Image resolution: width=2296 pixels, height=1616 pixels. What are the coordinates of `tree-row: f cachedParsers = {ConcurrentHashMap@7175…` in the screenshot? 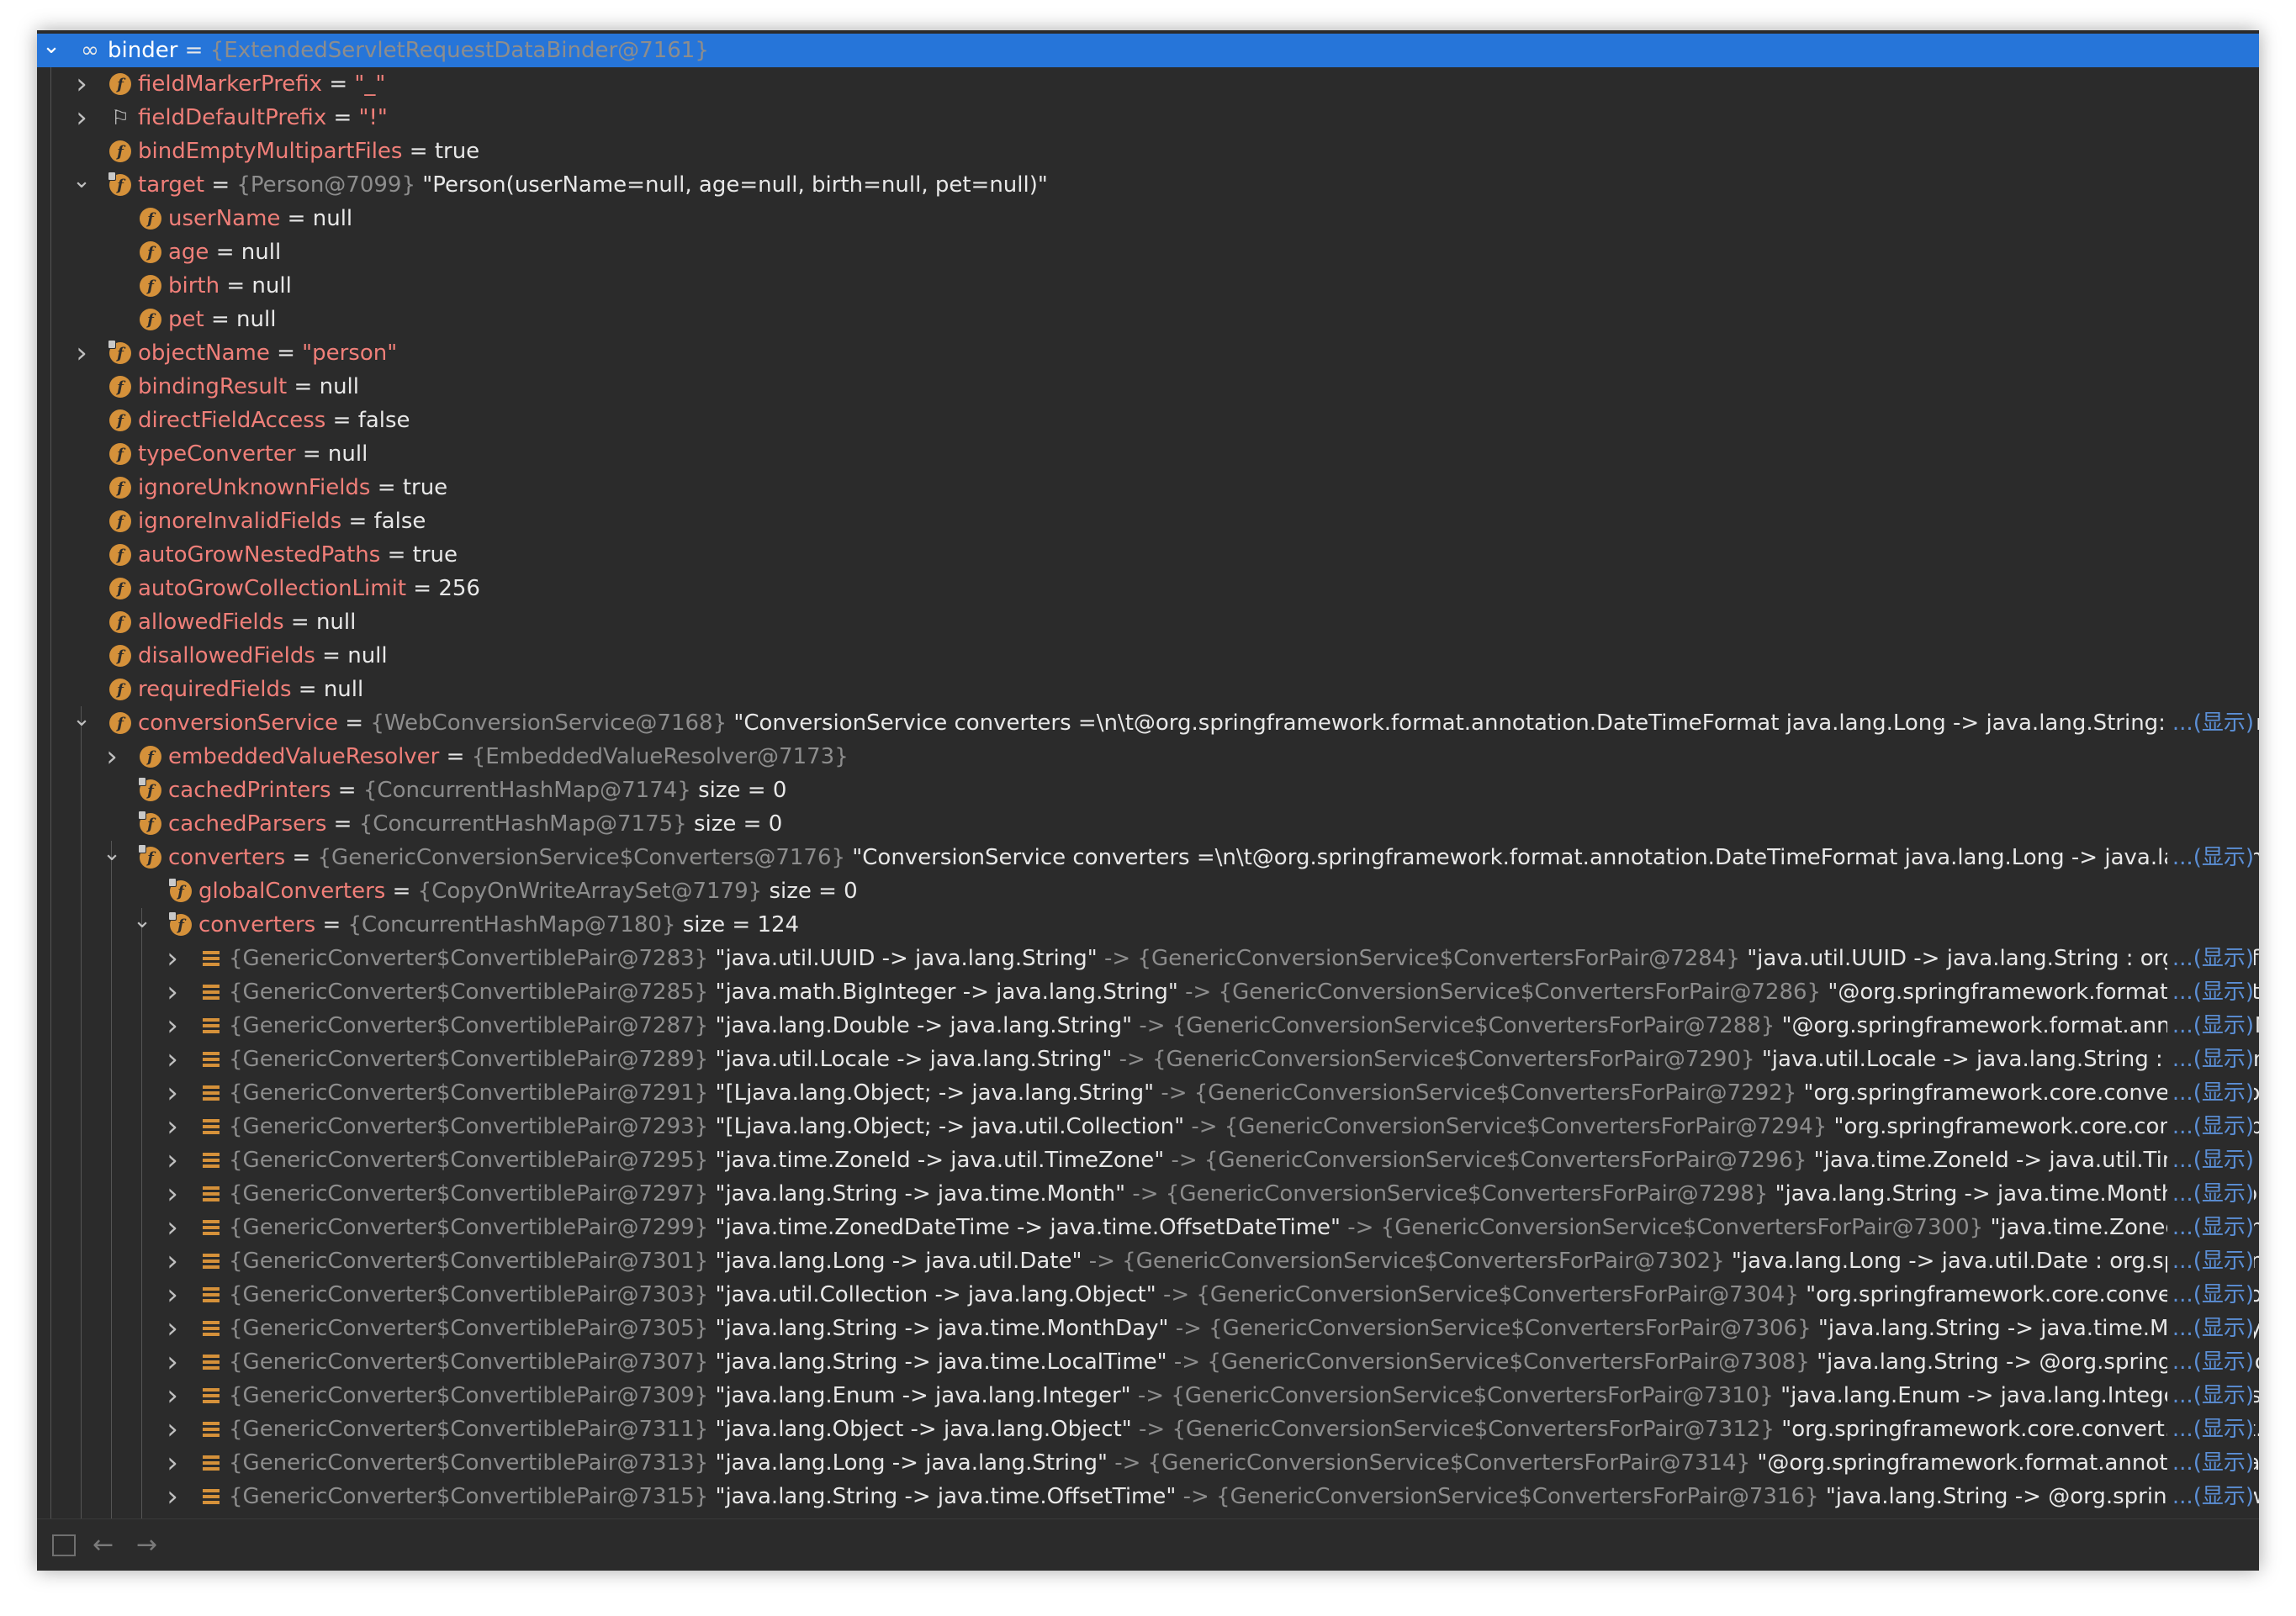 It's located at (1148, 824).